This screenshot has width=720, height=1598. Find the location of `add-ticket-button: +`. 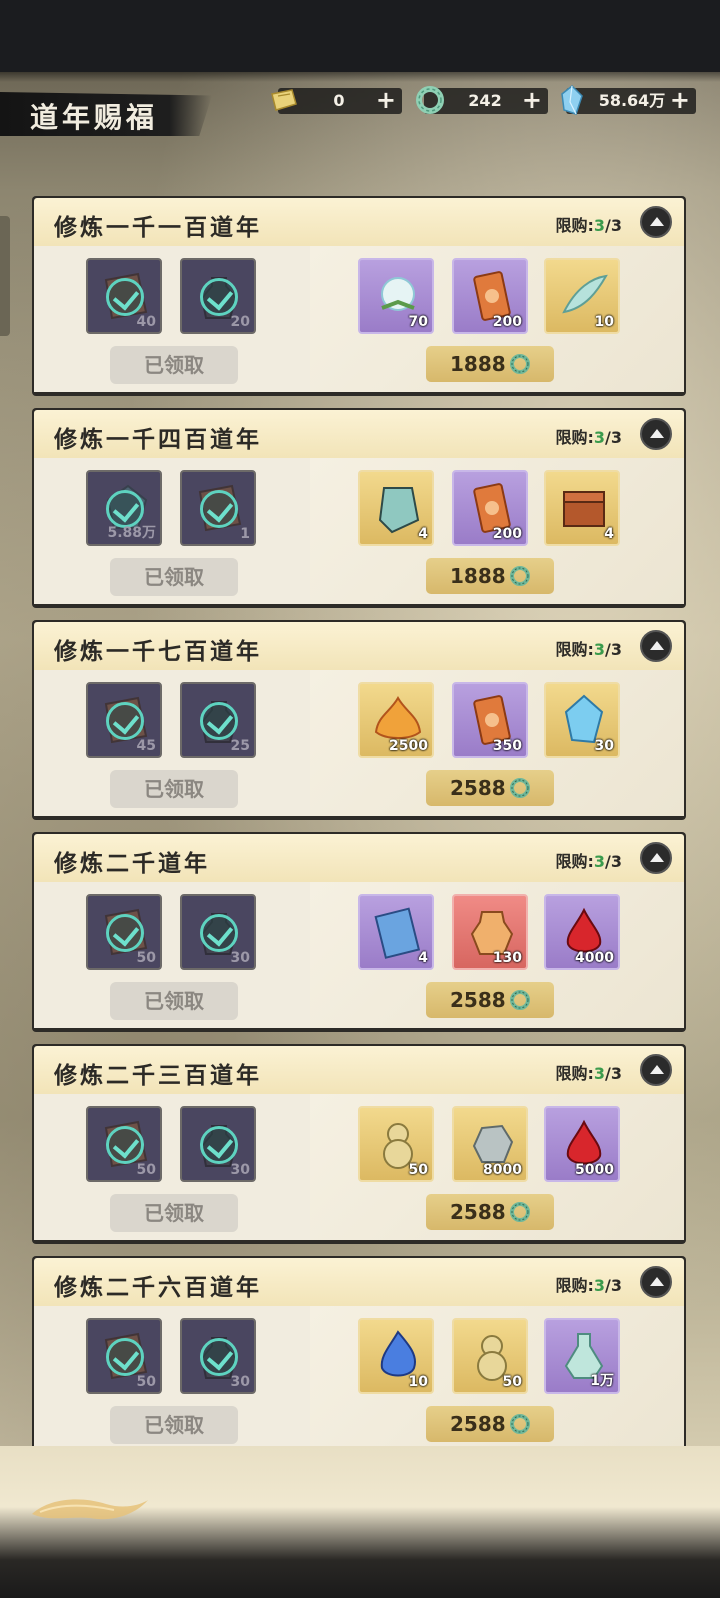

add-ticket-button: + is located at coordinates (386, 101).